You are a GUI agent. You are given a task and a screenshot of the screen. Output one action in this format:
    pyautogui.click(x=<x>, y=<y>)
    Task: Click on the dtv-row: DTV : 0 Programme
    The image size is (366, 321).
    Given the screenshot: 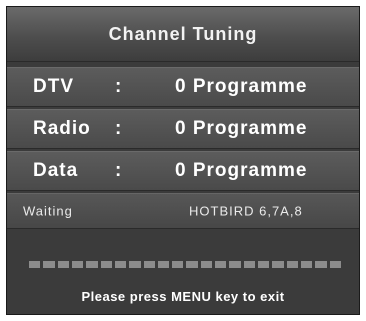 What is the action you would take?
    pyautogui.click(x=183, y=87)
    